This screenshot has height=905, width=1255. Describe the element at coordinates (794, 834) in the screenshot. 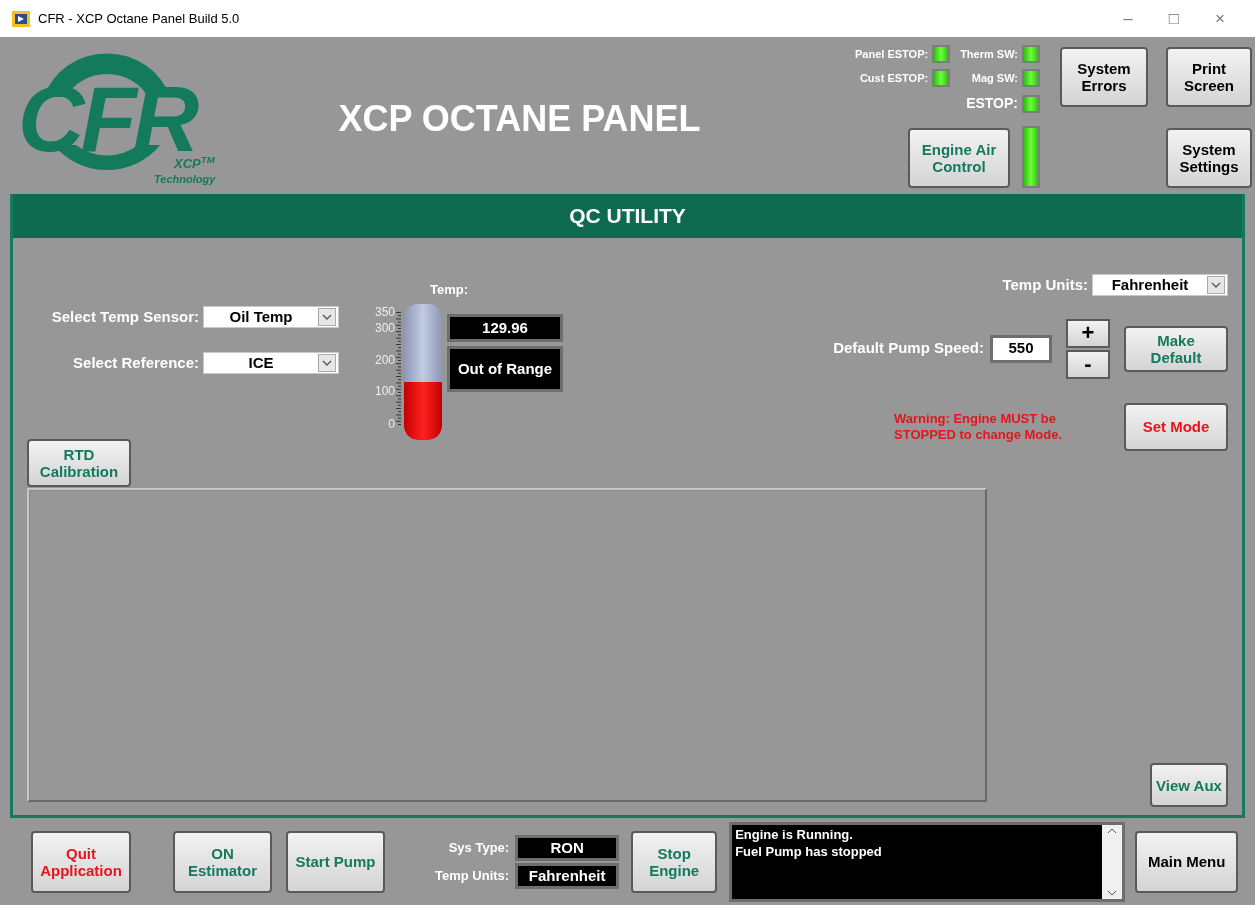

I see `log-message: Engine is Running.` at that location.